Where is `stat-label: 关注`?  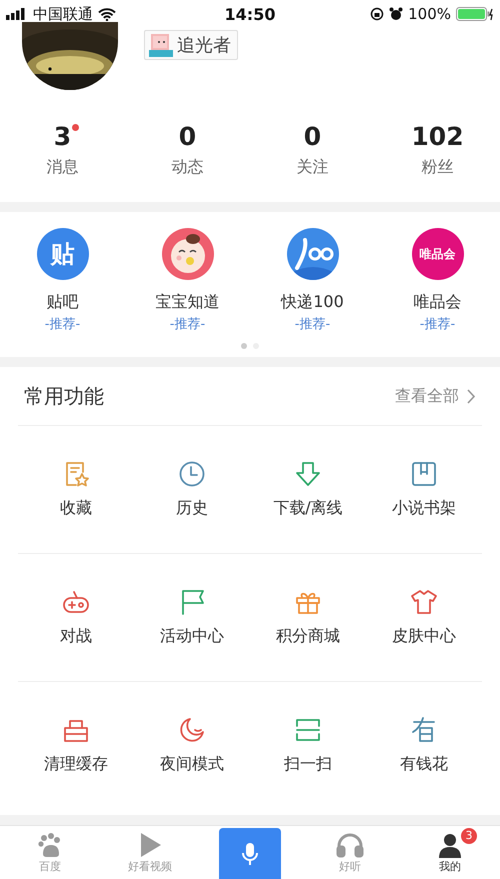 stat-label: 关注 is located at coordinates (312, 167).